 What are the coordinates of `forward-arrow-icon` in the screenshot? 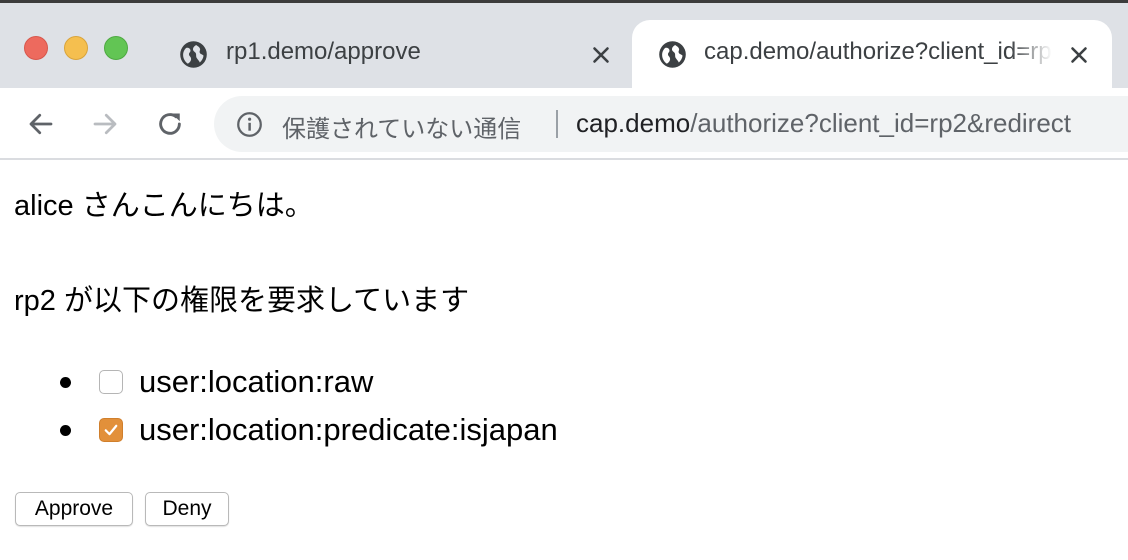 It's located at (105, 124).